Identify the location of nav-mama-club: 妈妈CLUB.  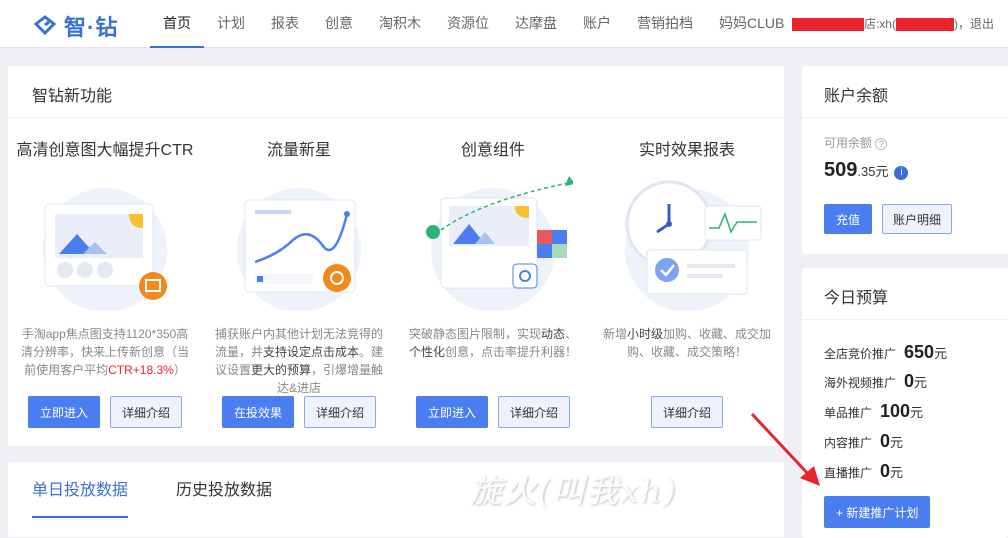
(751, 24).